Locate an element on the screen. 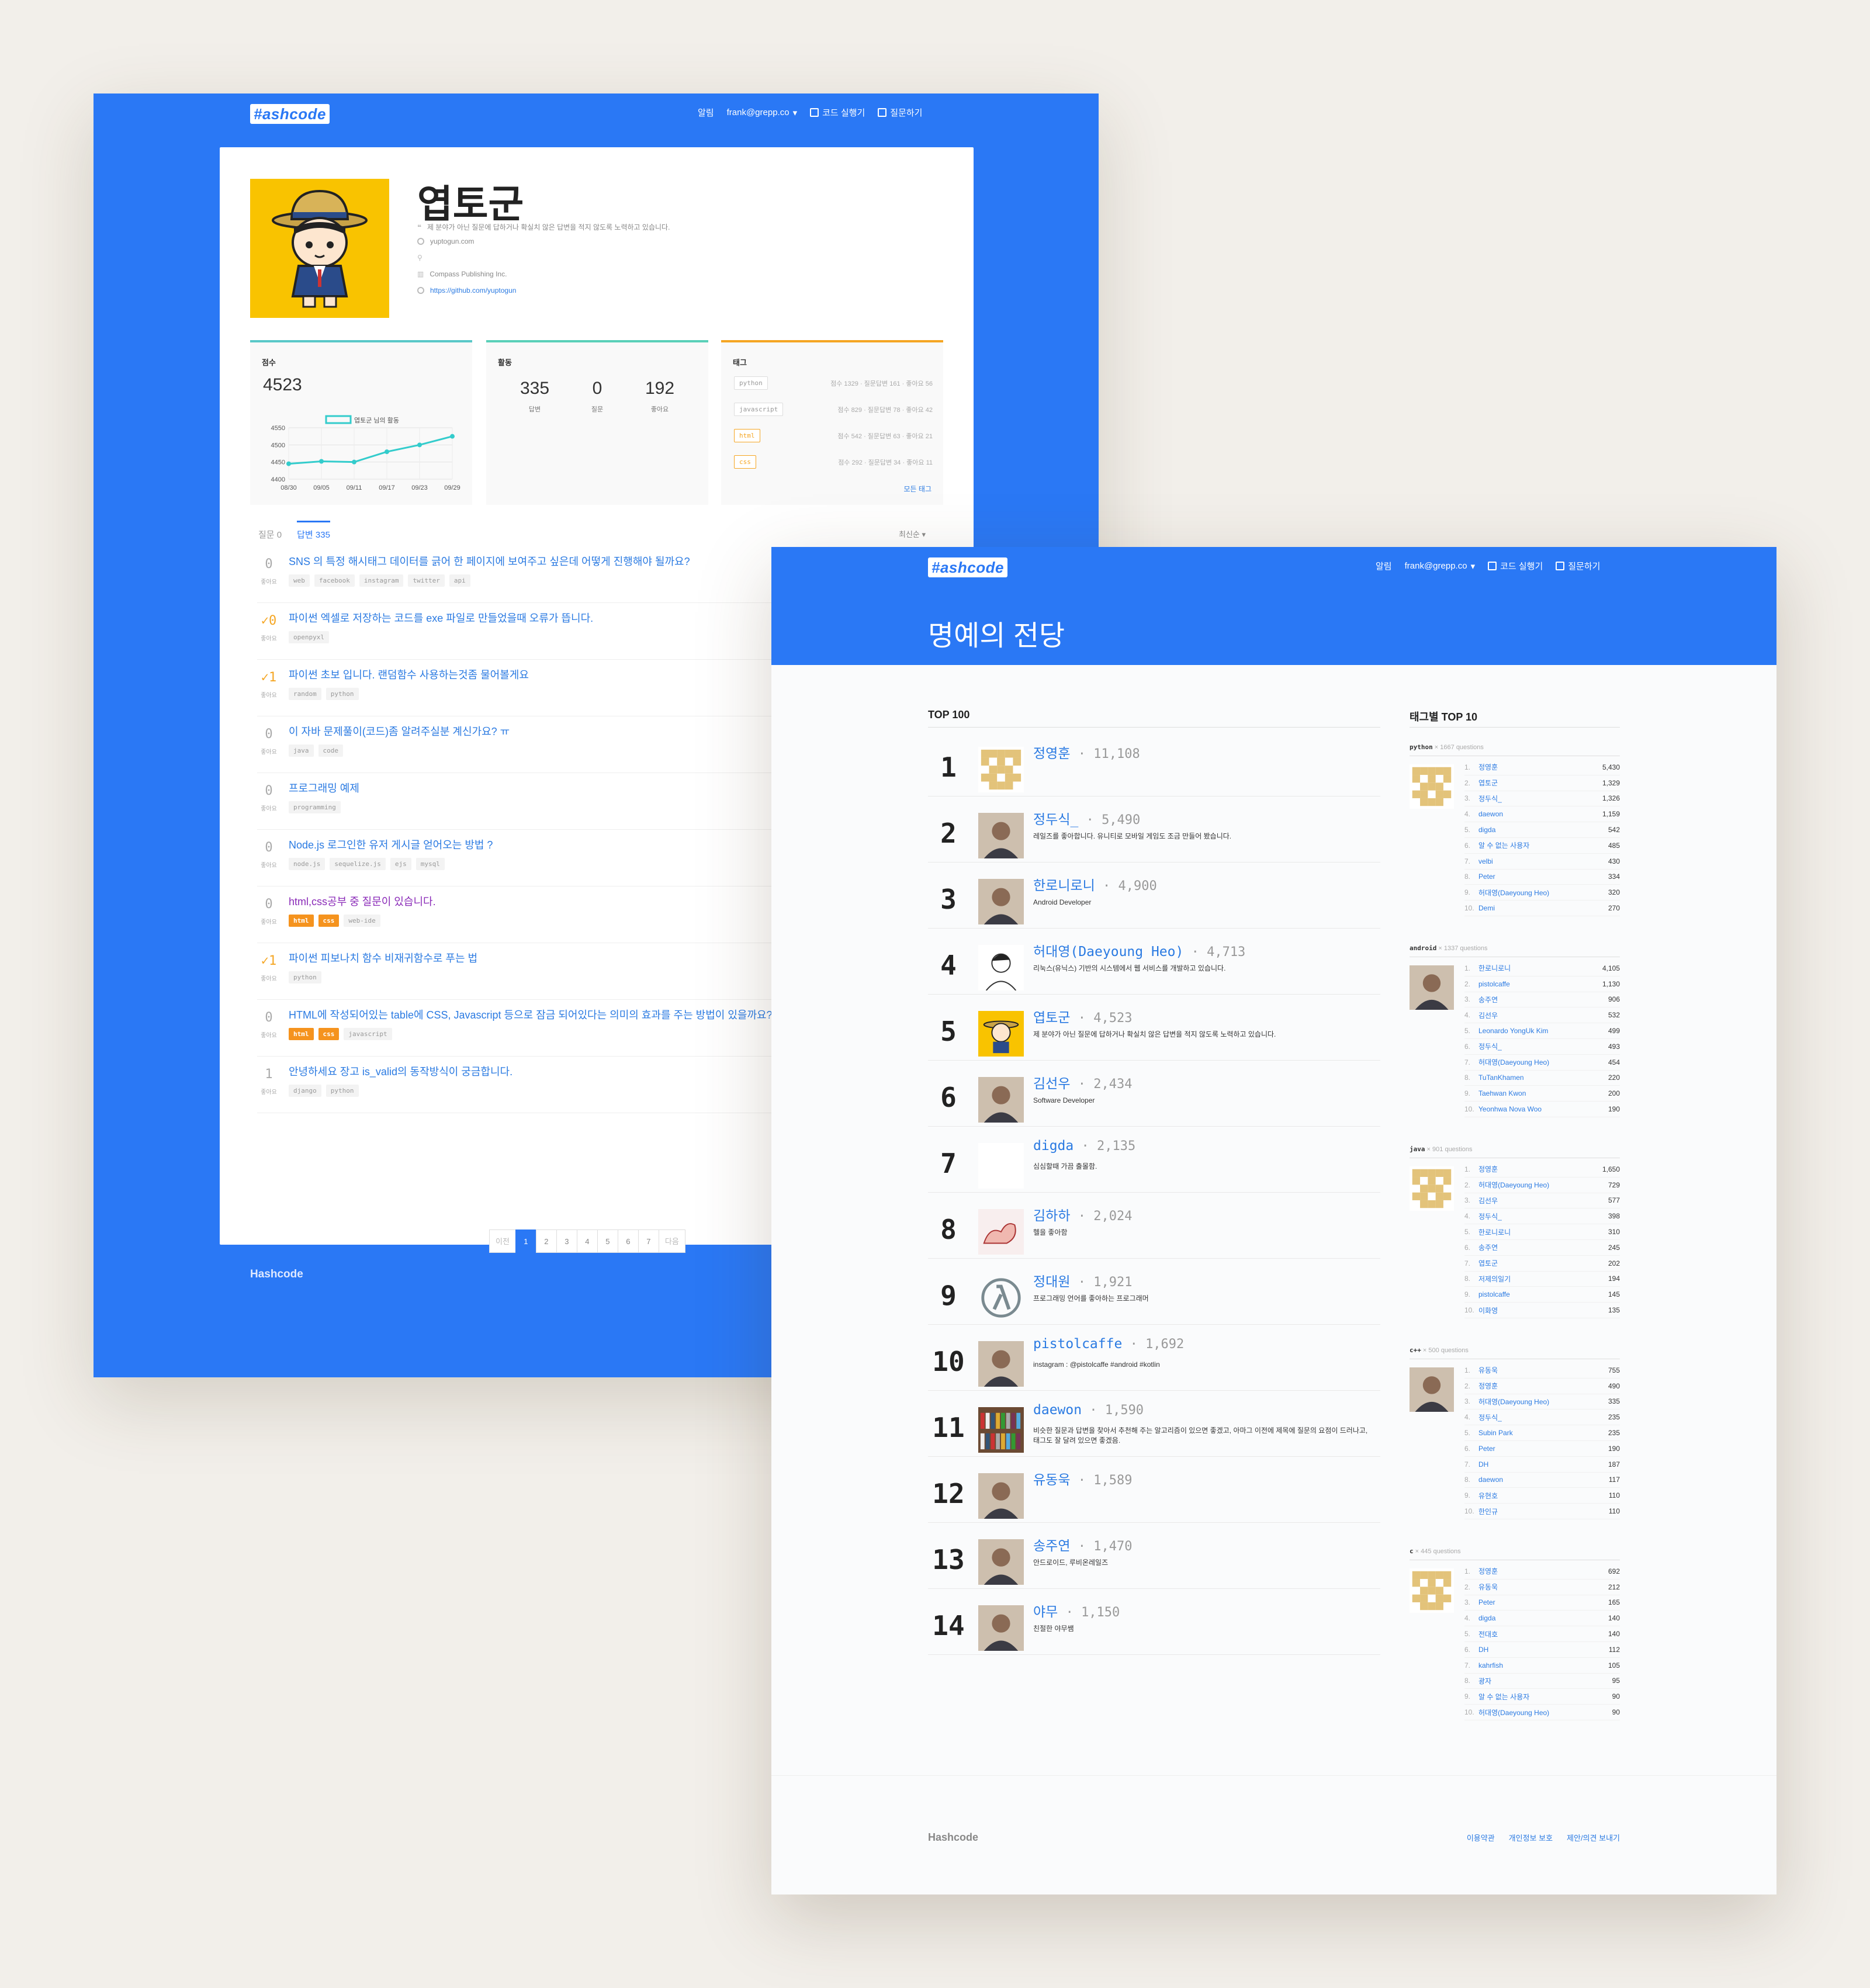 This screenshot has width=1870, height=1988. tag-name: c is located at coordinates (1412, 1551).